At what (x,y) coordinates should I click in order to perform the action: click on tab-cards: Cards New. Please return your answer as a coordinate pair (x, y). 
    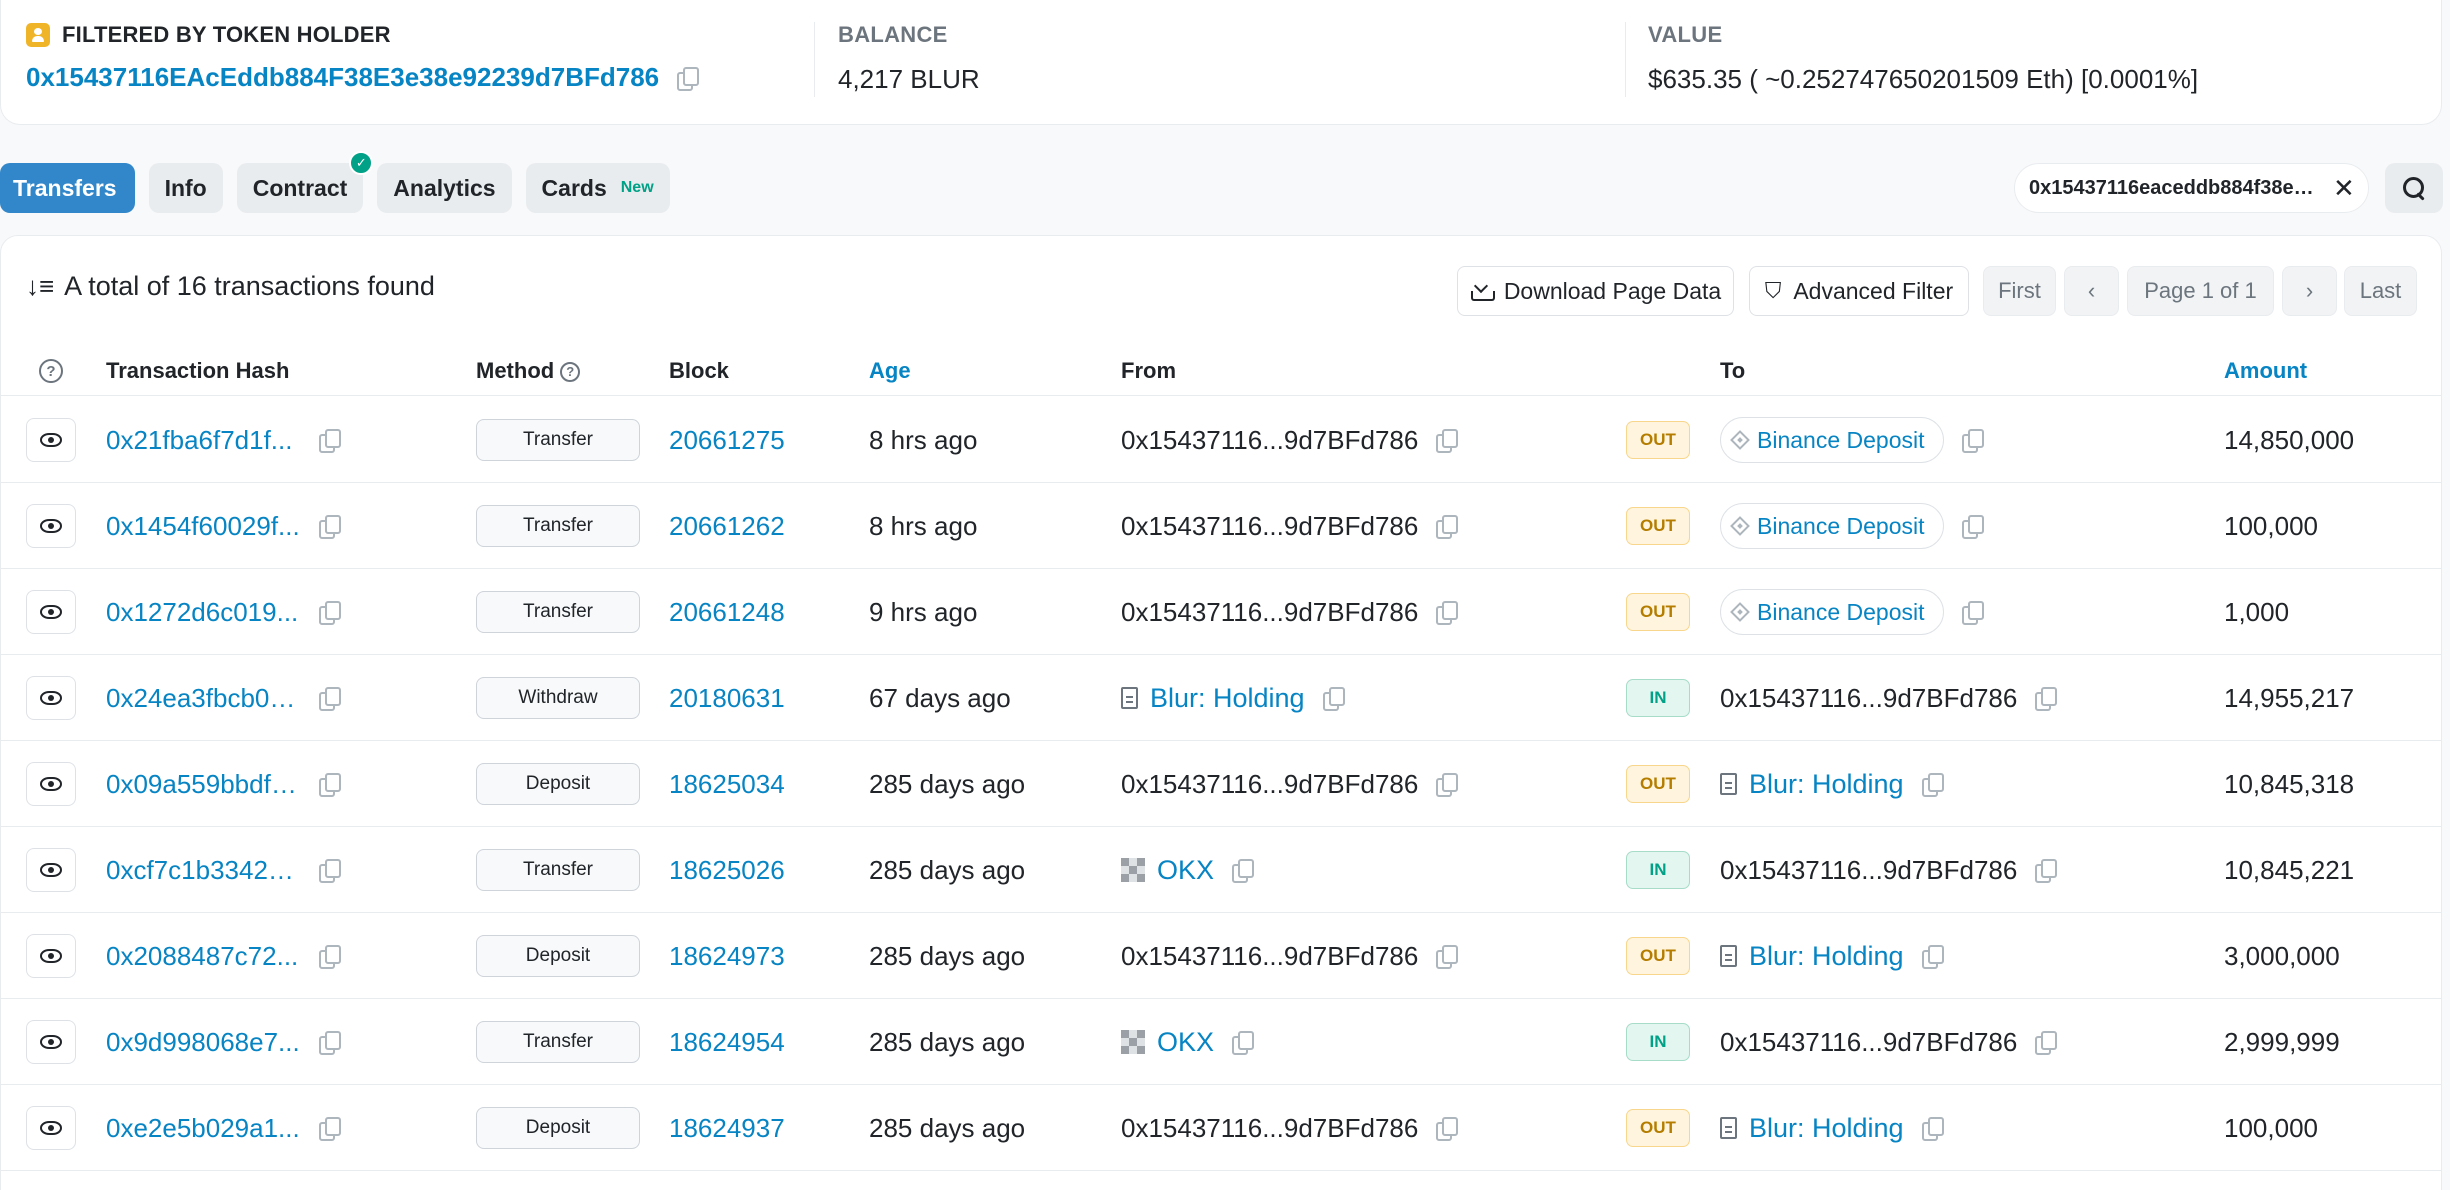
    Looking at the image, I should click on (597, 188).